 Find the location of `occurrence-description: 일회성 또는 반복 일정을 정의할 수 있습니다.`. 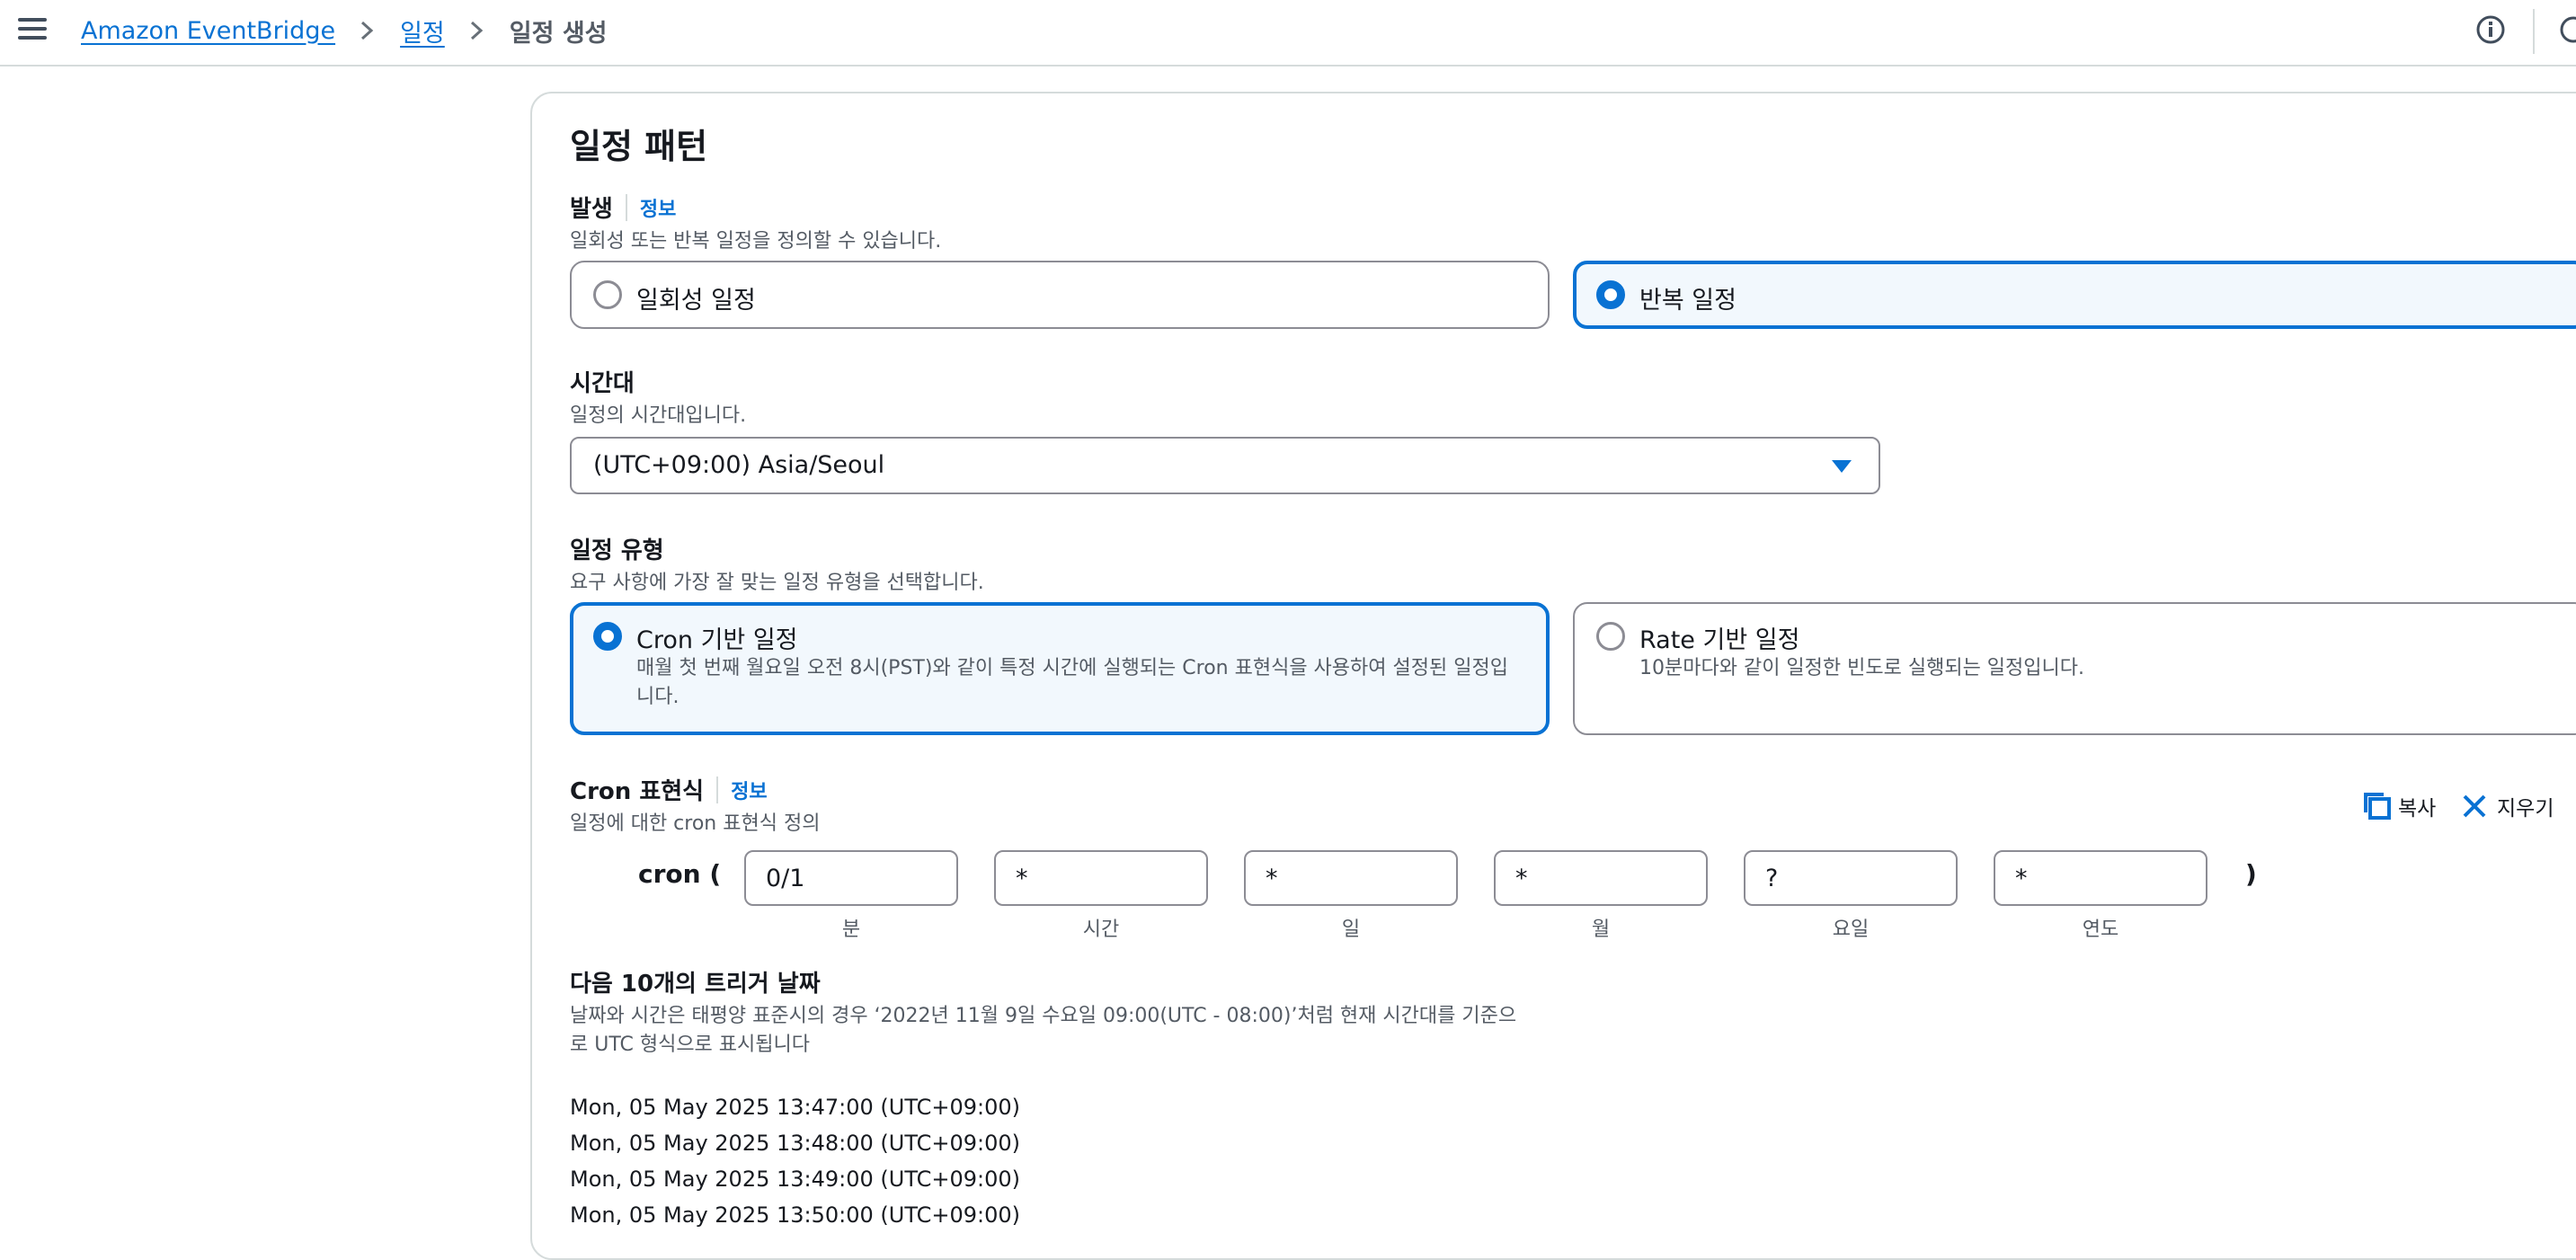

occurrence-description: 일회성 또는 반복 일정을 정의할 수 있습니다. is located at coordinates (756, 242).